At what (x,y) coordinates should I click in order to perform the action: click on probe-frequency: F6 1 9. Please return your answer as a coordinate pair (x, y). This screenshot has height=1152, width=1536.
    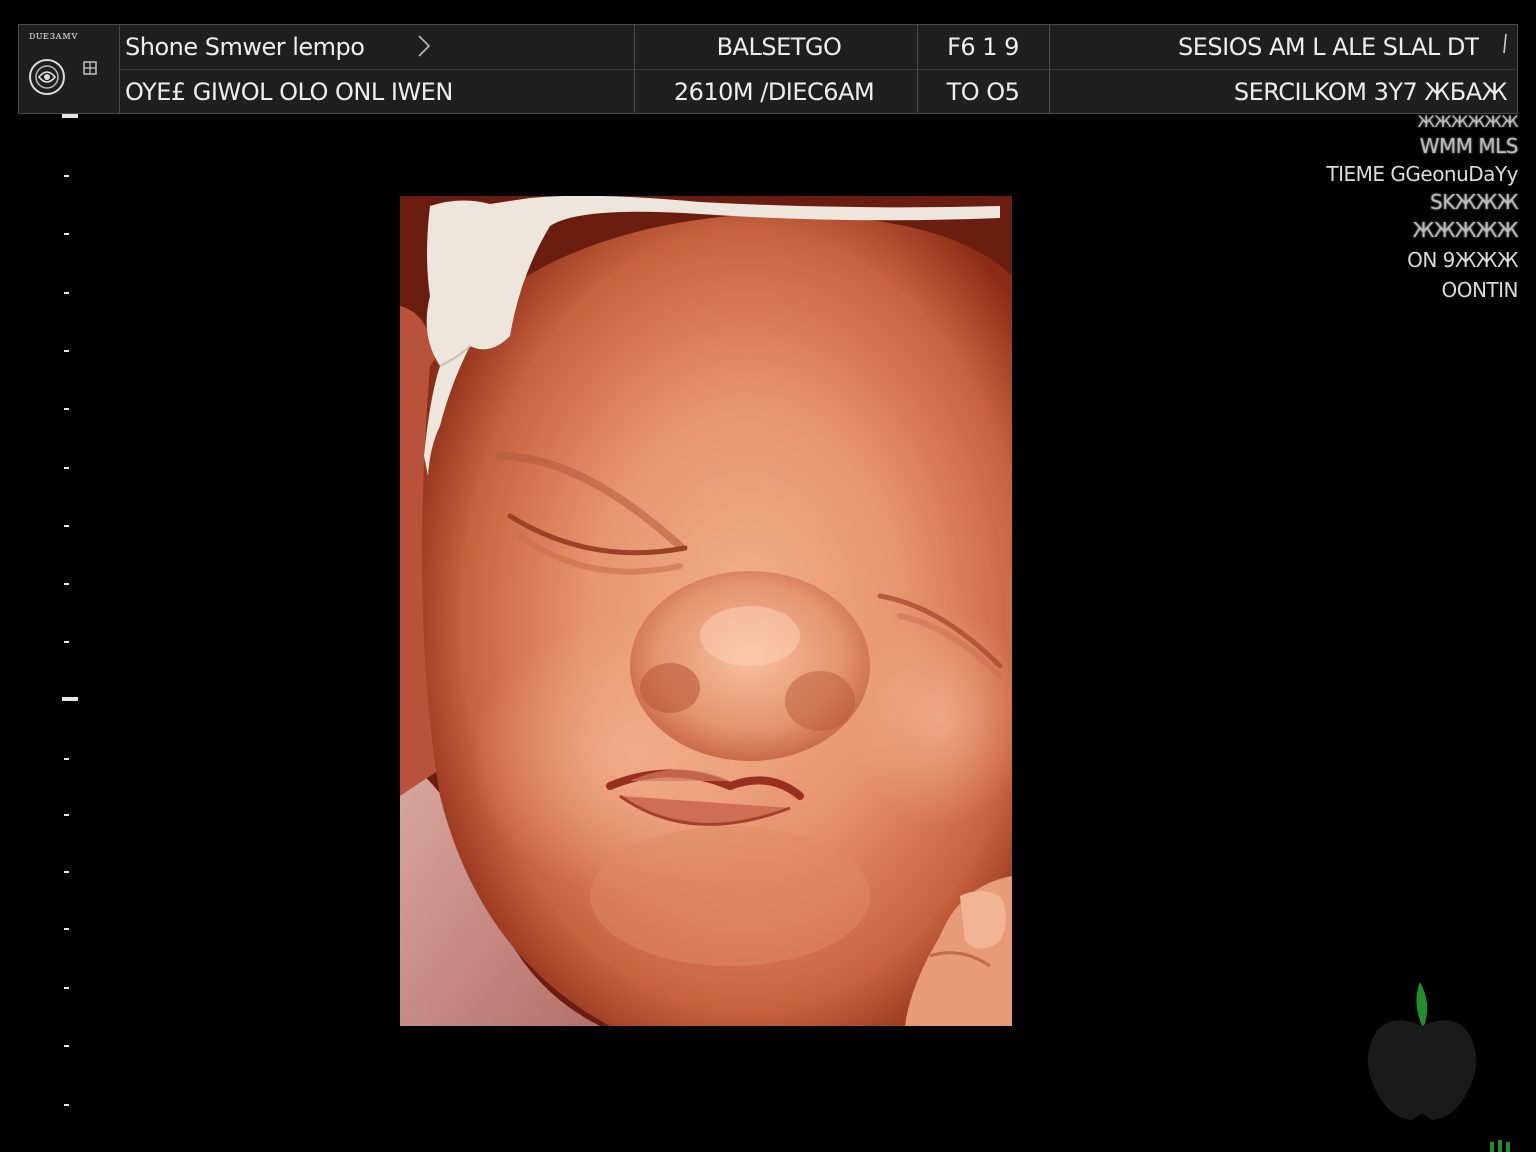
    Looking at the image, I should click on (983, 47).